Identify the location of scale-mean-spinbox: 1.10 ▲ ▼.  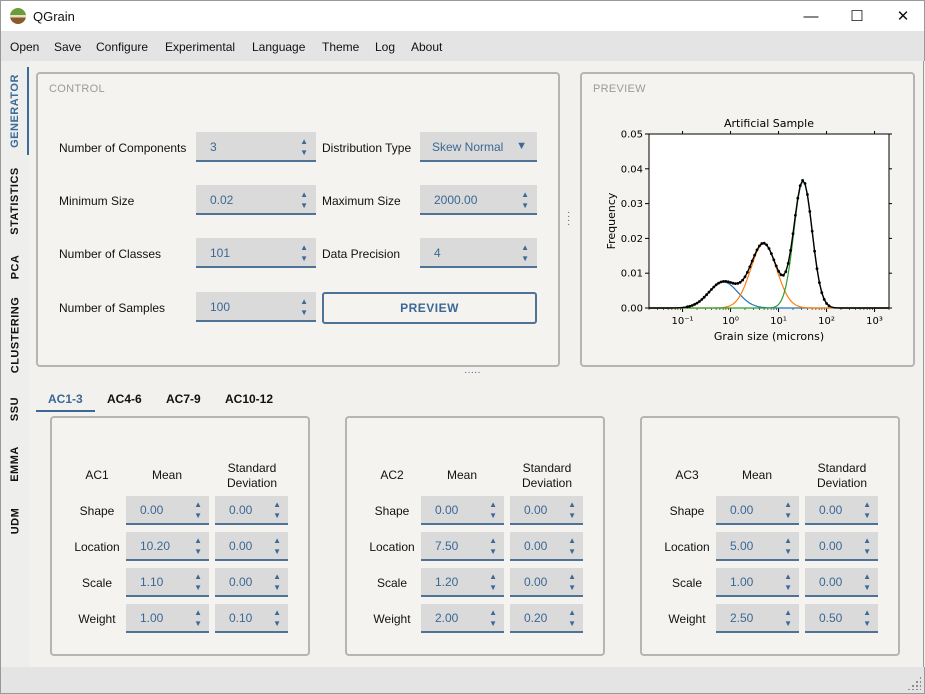
(167, 582).